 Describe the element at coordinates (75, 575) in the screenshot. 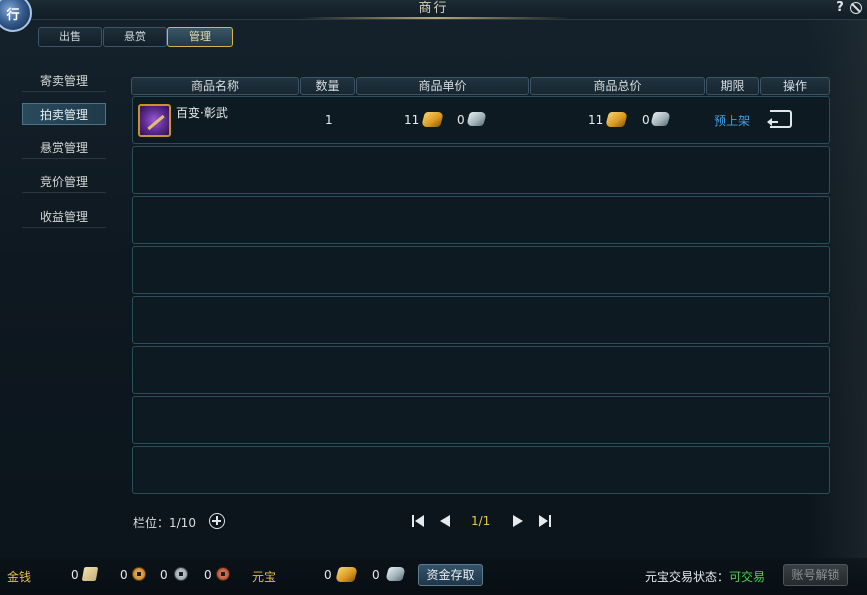

I see `scroll-amount: 0` at that location.